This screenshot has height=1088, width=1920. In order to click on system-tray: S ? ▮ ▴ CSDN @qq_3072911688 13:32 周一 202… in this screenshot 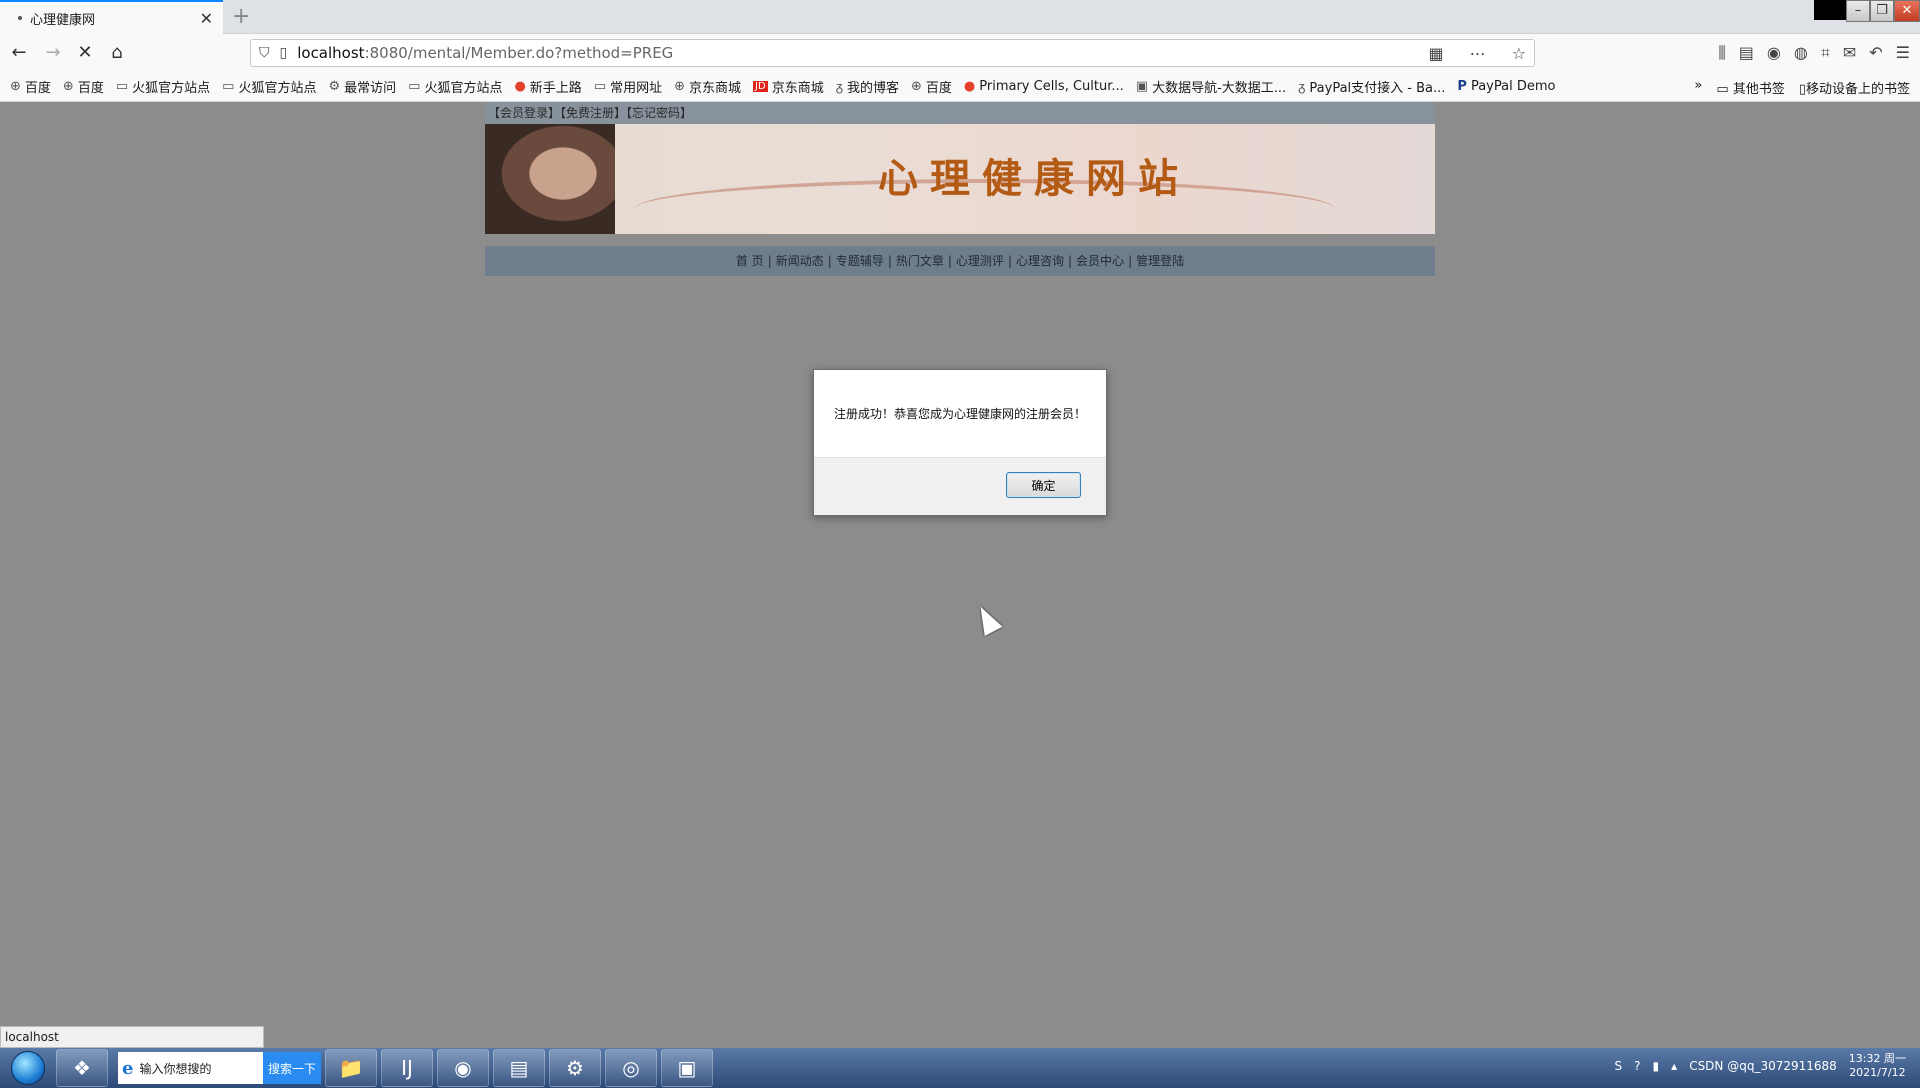, I will do `click(1760, 1066)`.